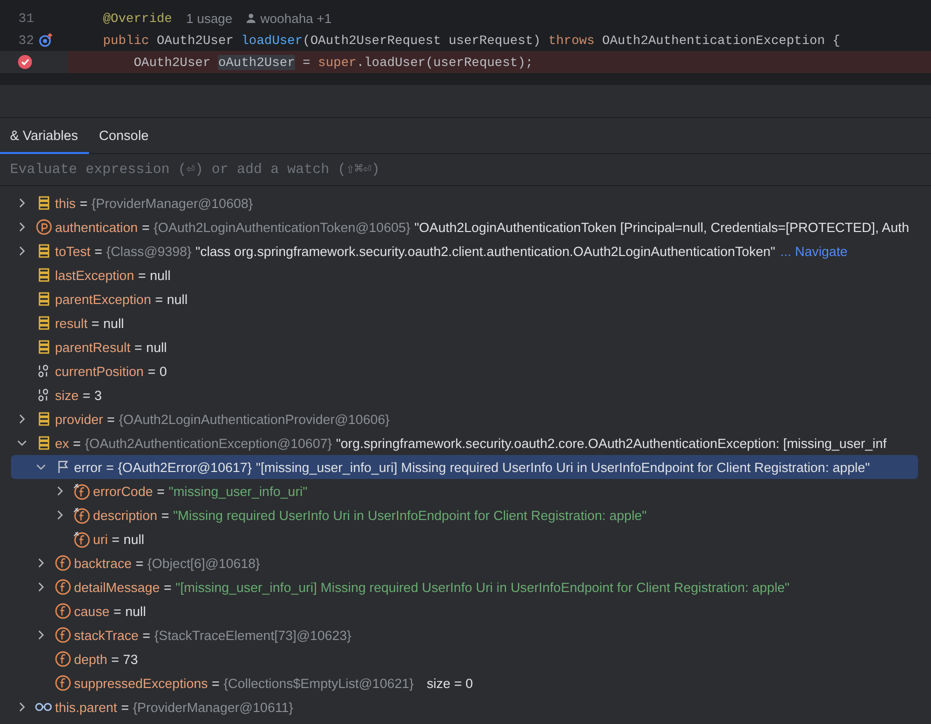  I want to click on variable-row: stackTrace = {StackTraceElement[73]@10623}, so click(464, 635).